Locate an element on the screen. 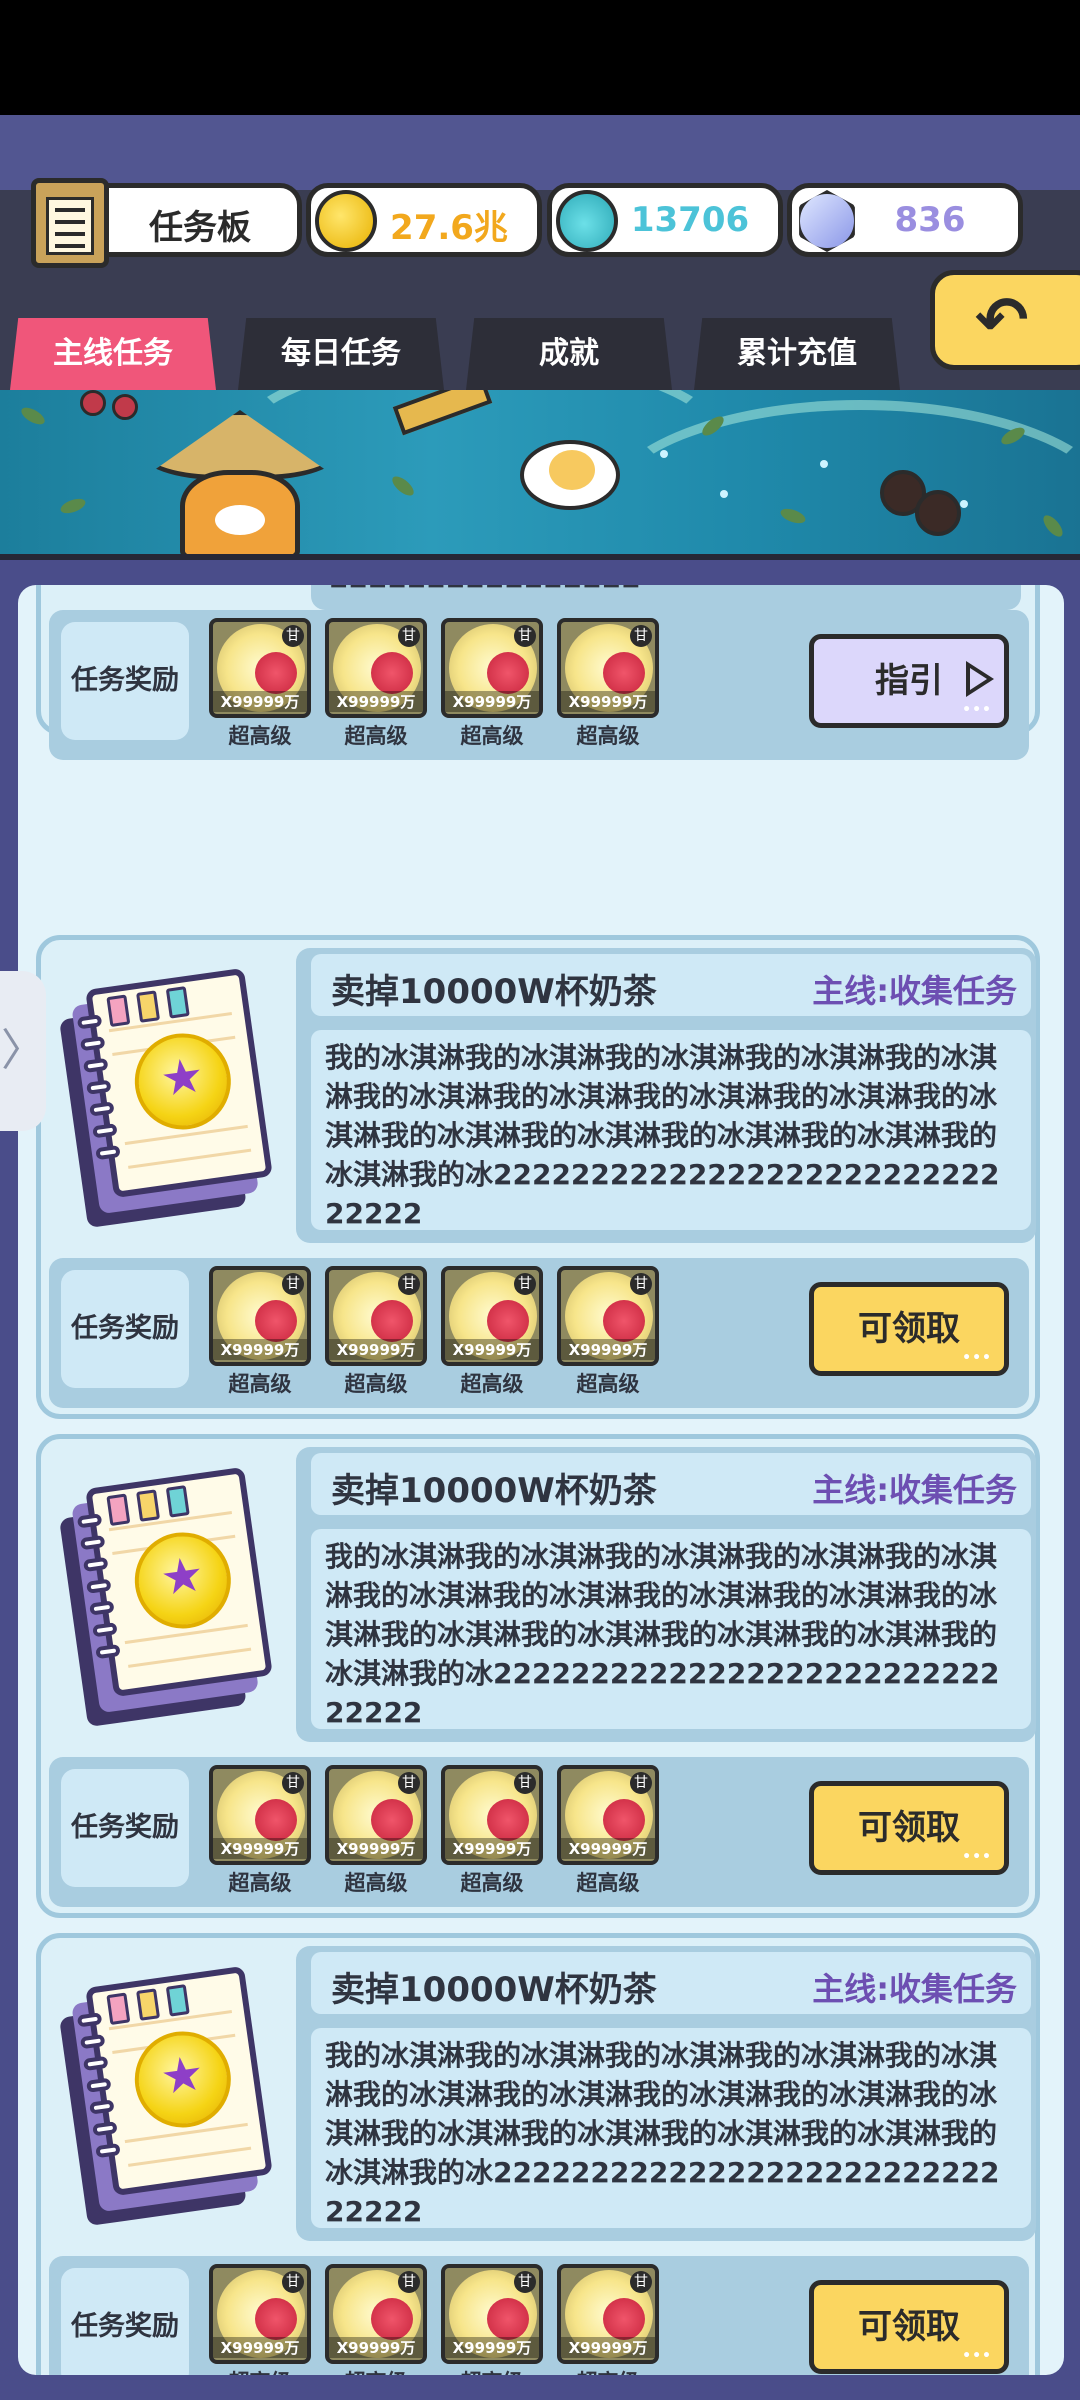  tab-daily-tasks: 每日任务 is located at coordinates (341, 354).